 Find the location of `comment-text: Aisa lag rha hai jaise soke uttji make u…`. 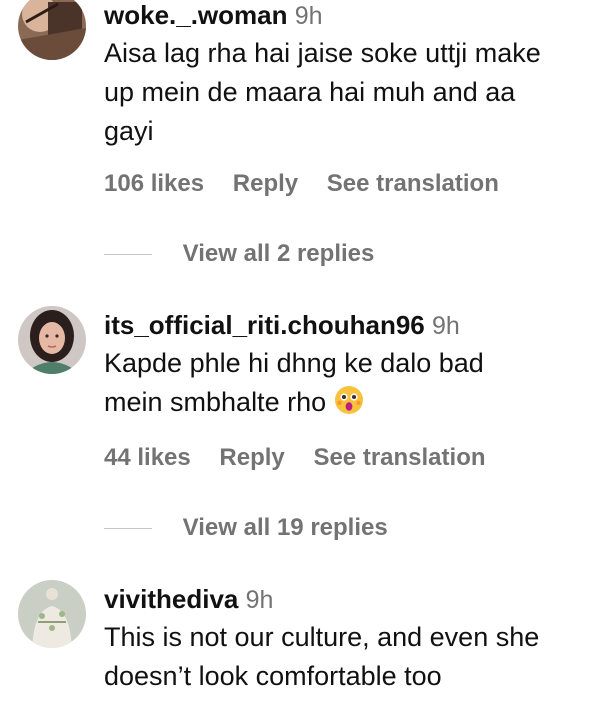

comment-text: Aisa lag rha hai jaise soke uttji make u… is located at coordinates (322, 92).